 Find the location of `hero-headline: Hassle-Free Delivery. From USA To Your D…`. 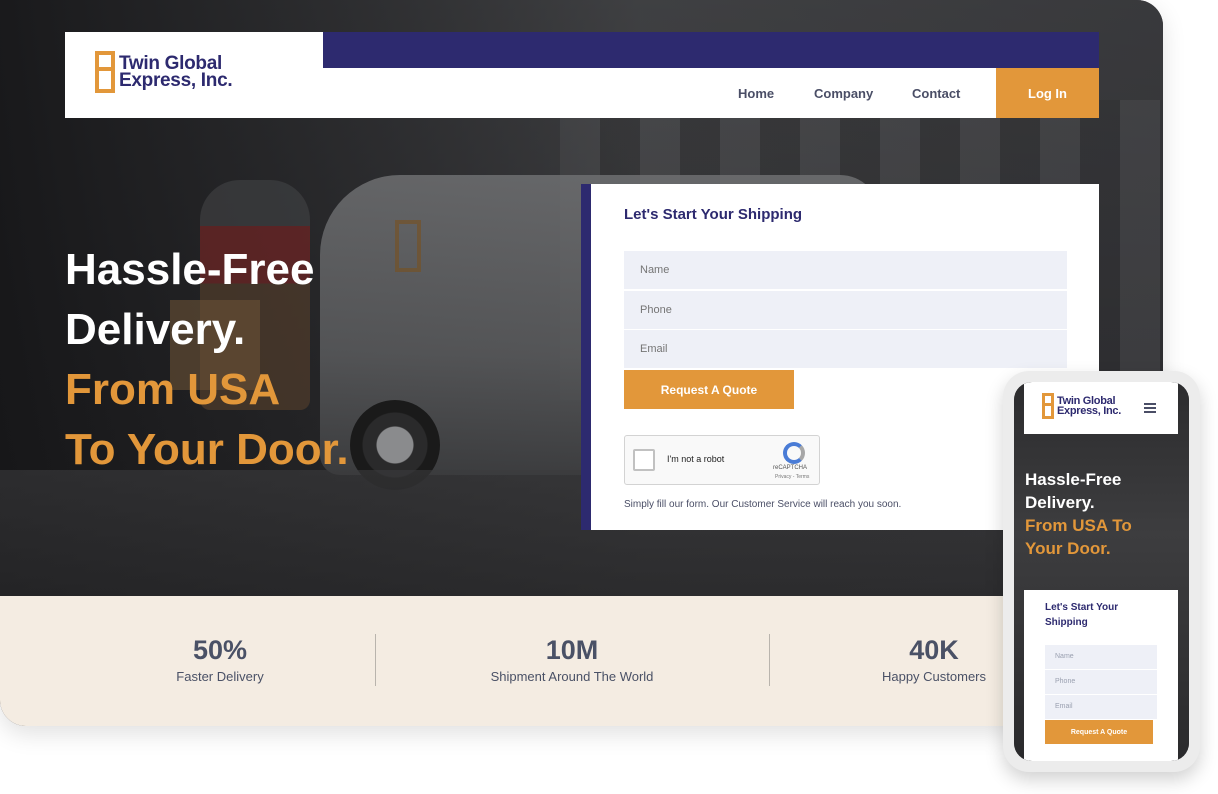

hero-headline: Hassle-Free Delivery. From USA To Your D… is located at coordinates (207, 360).